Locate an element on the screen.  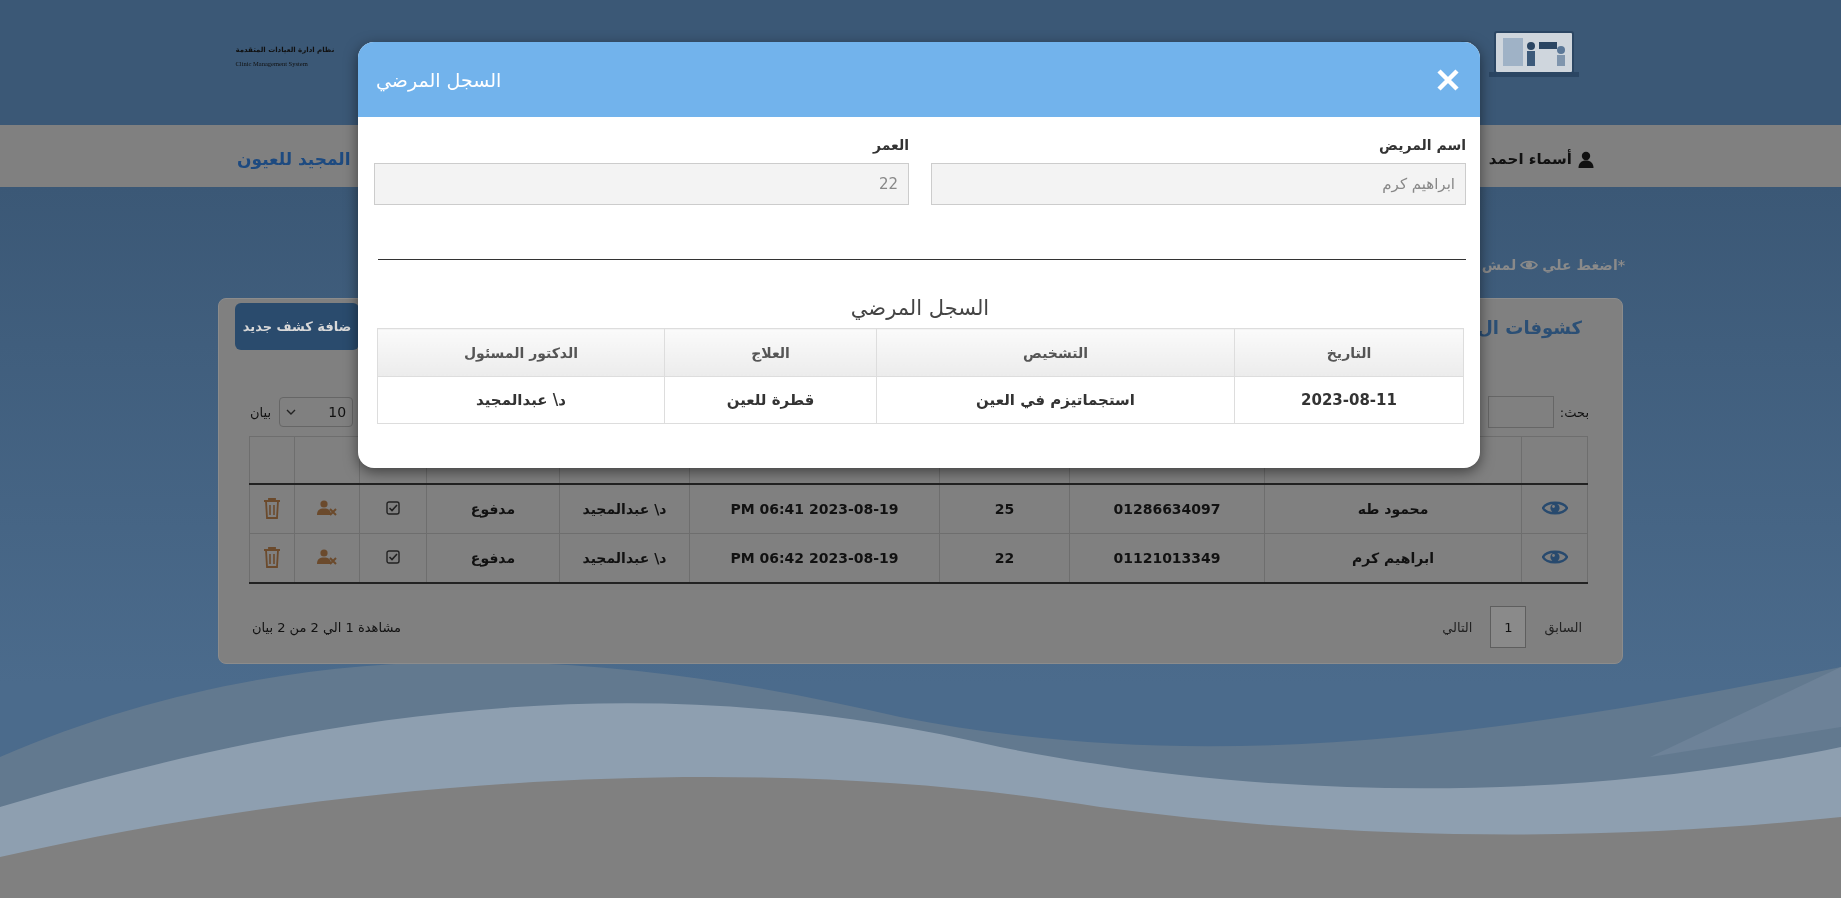
close-icon is located at coordinates (1448, 79).